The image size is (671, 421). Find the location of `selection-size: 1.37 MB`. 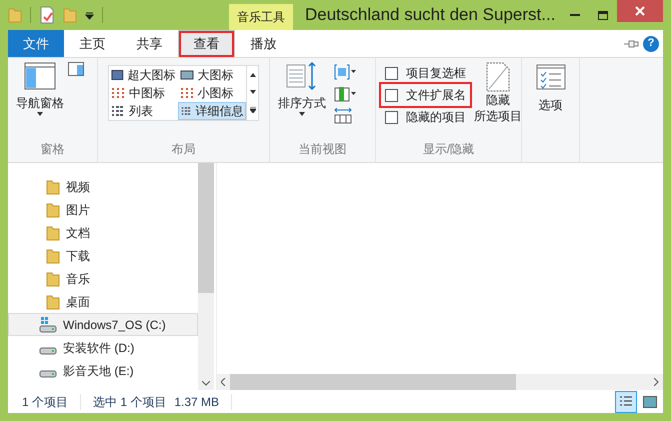

selection-size: 1.37 MB is located at coordinates (197, 402).